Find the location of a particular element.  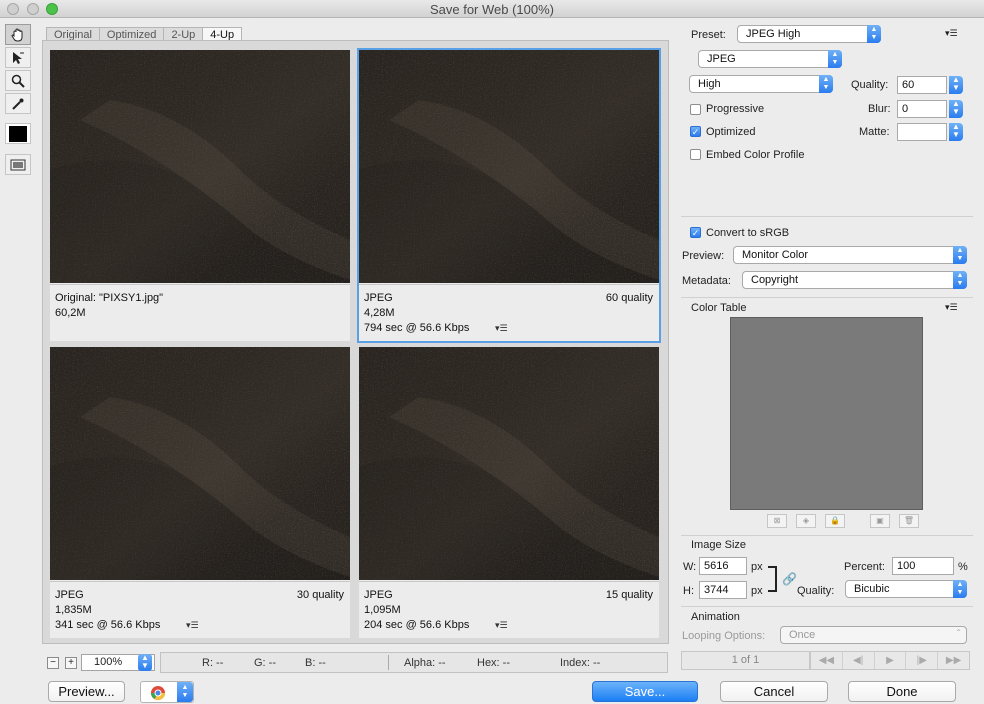

alpha-value: Alpha: -- is located at coordinates (425, 663).